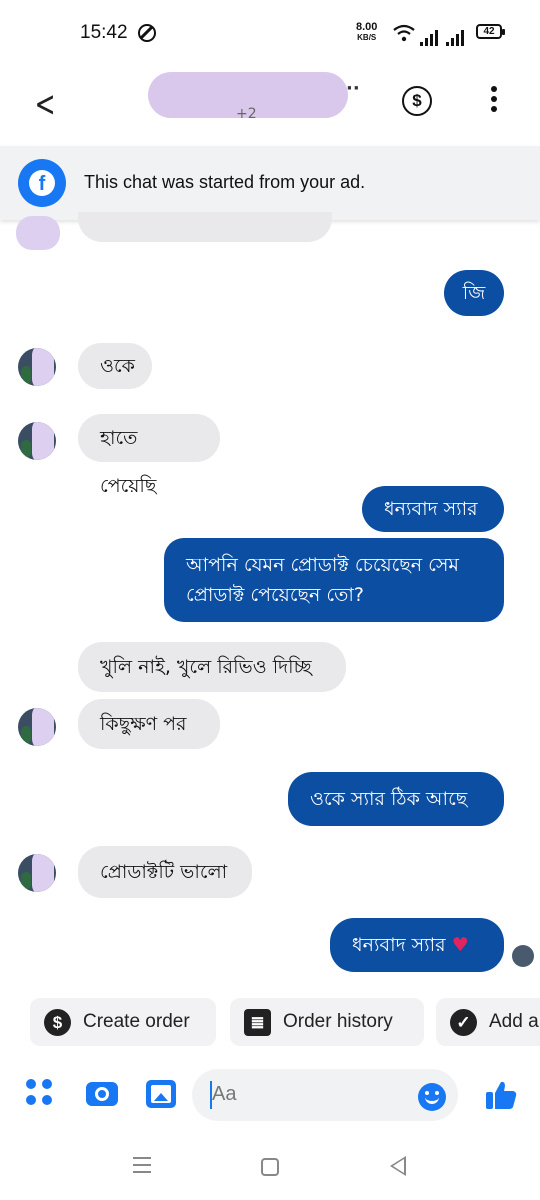 The image size is (540, 1200). Describe the element at coordinates (488, 1022) in the screenshot. I see `add-label-button: ✓ Add a` at that location.